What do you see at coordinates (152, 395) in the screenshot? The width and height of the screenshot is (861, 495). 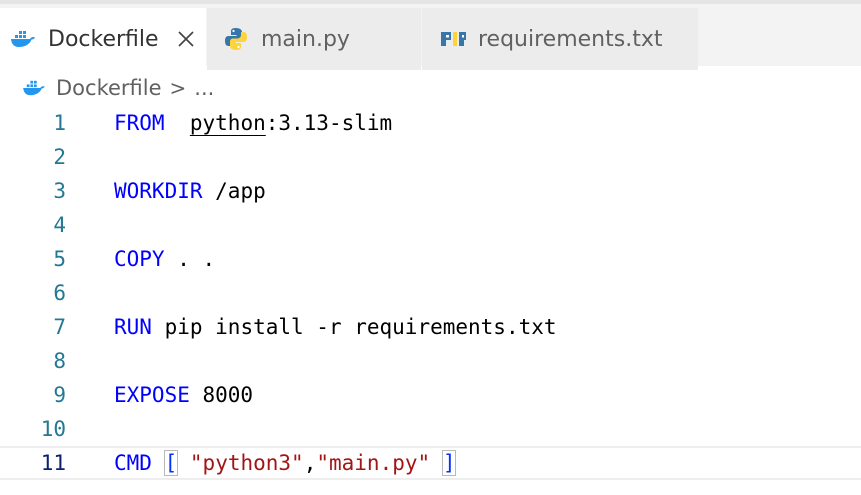 I see `keyword: EXPOSE` at bounding box center [152, 395].